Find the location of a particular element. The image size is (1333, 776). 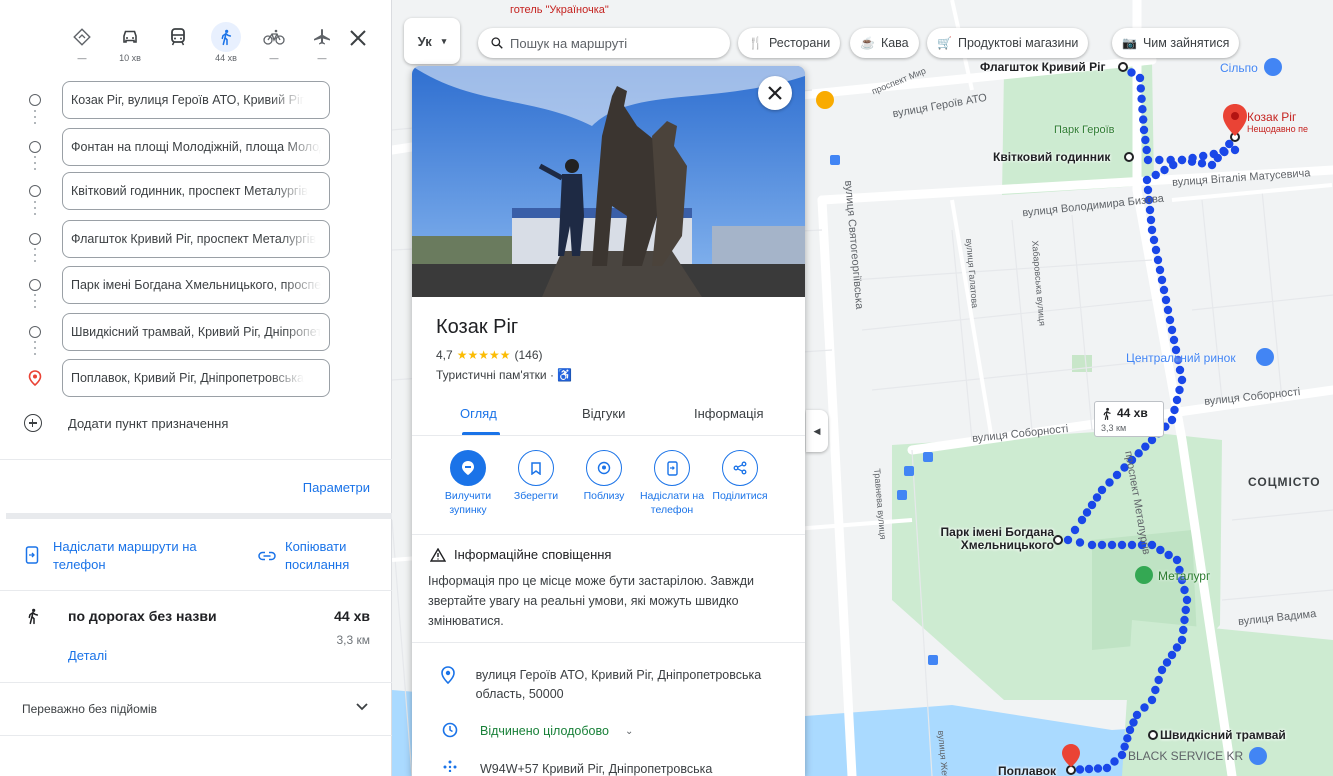

nearby-label: Поблизу is located at coordinates (604, 496).